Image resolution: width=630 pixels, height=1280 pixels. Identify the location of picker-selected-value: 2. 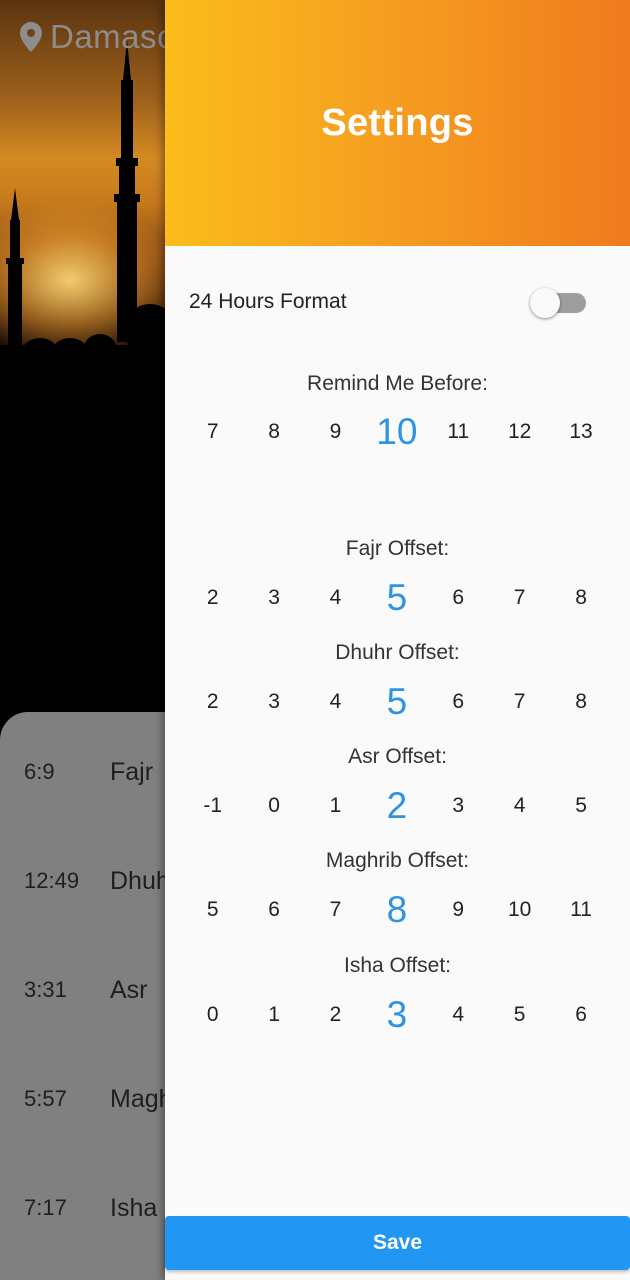
(396, 806).